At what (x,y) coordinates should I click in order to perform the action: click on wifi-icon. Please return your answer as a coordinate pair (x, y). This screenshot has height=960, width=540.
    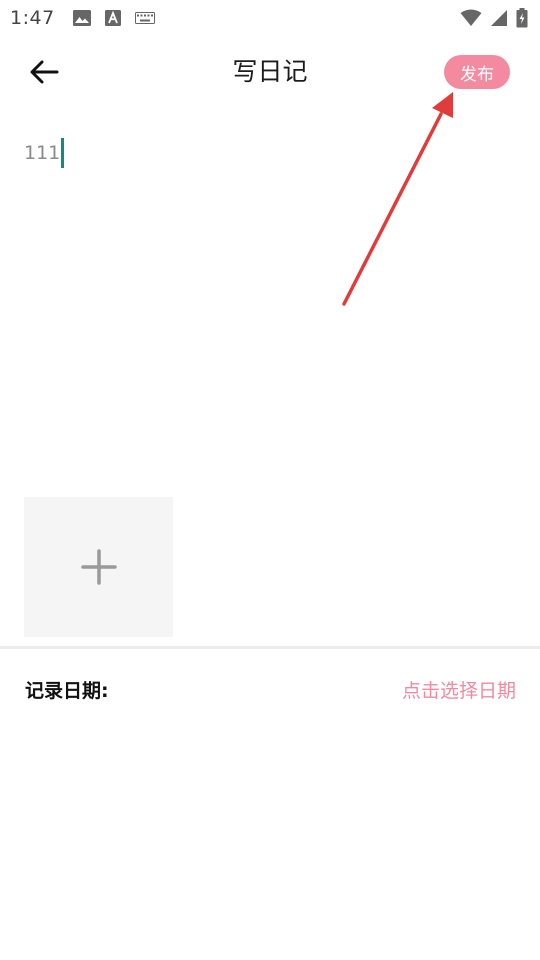
    Looking at the image, I should click on (471, 17).